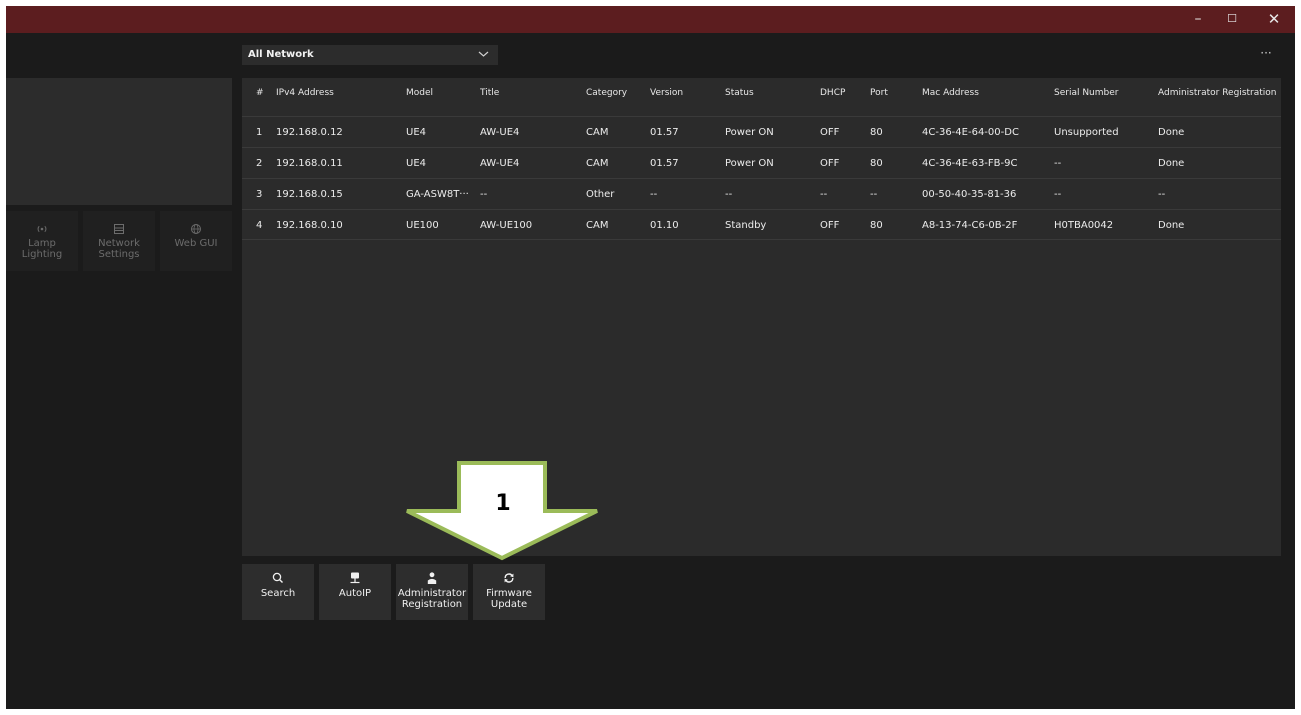 This screenshot has height=715, width=1301. Describe the element at coordinates (259, 163) in the screenshot. I see `cell-index: 2` at that location.